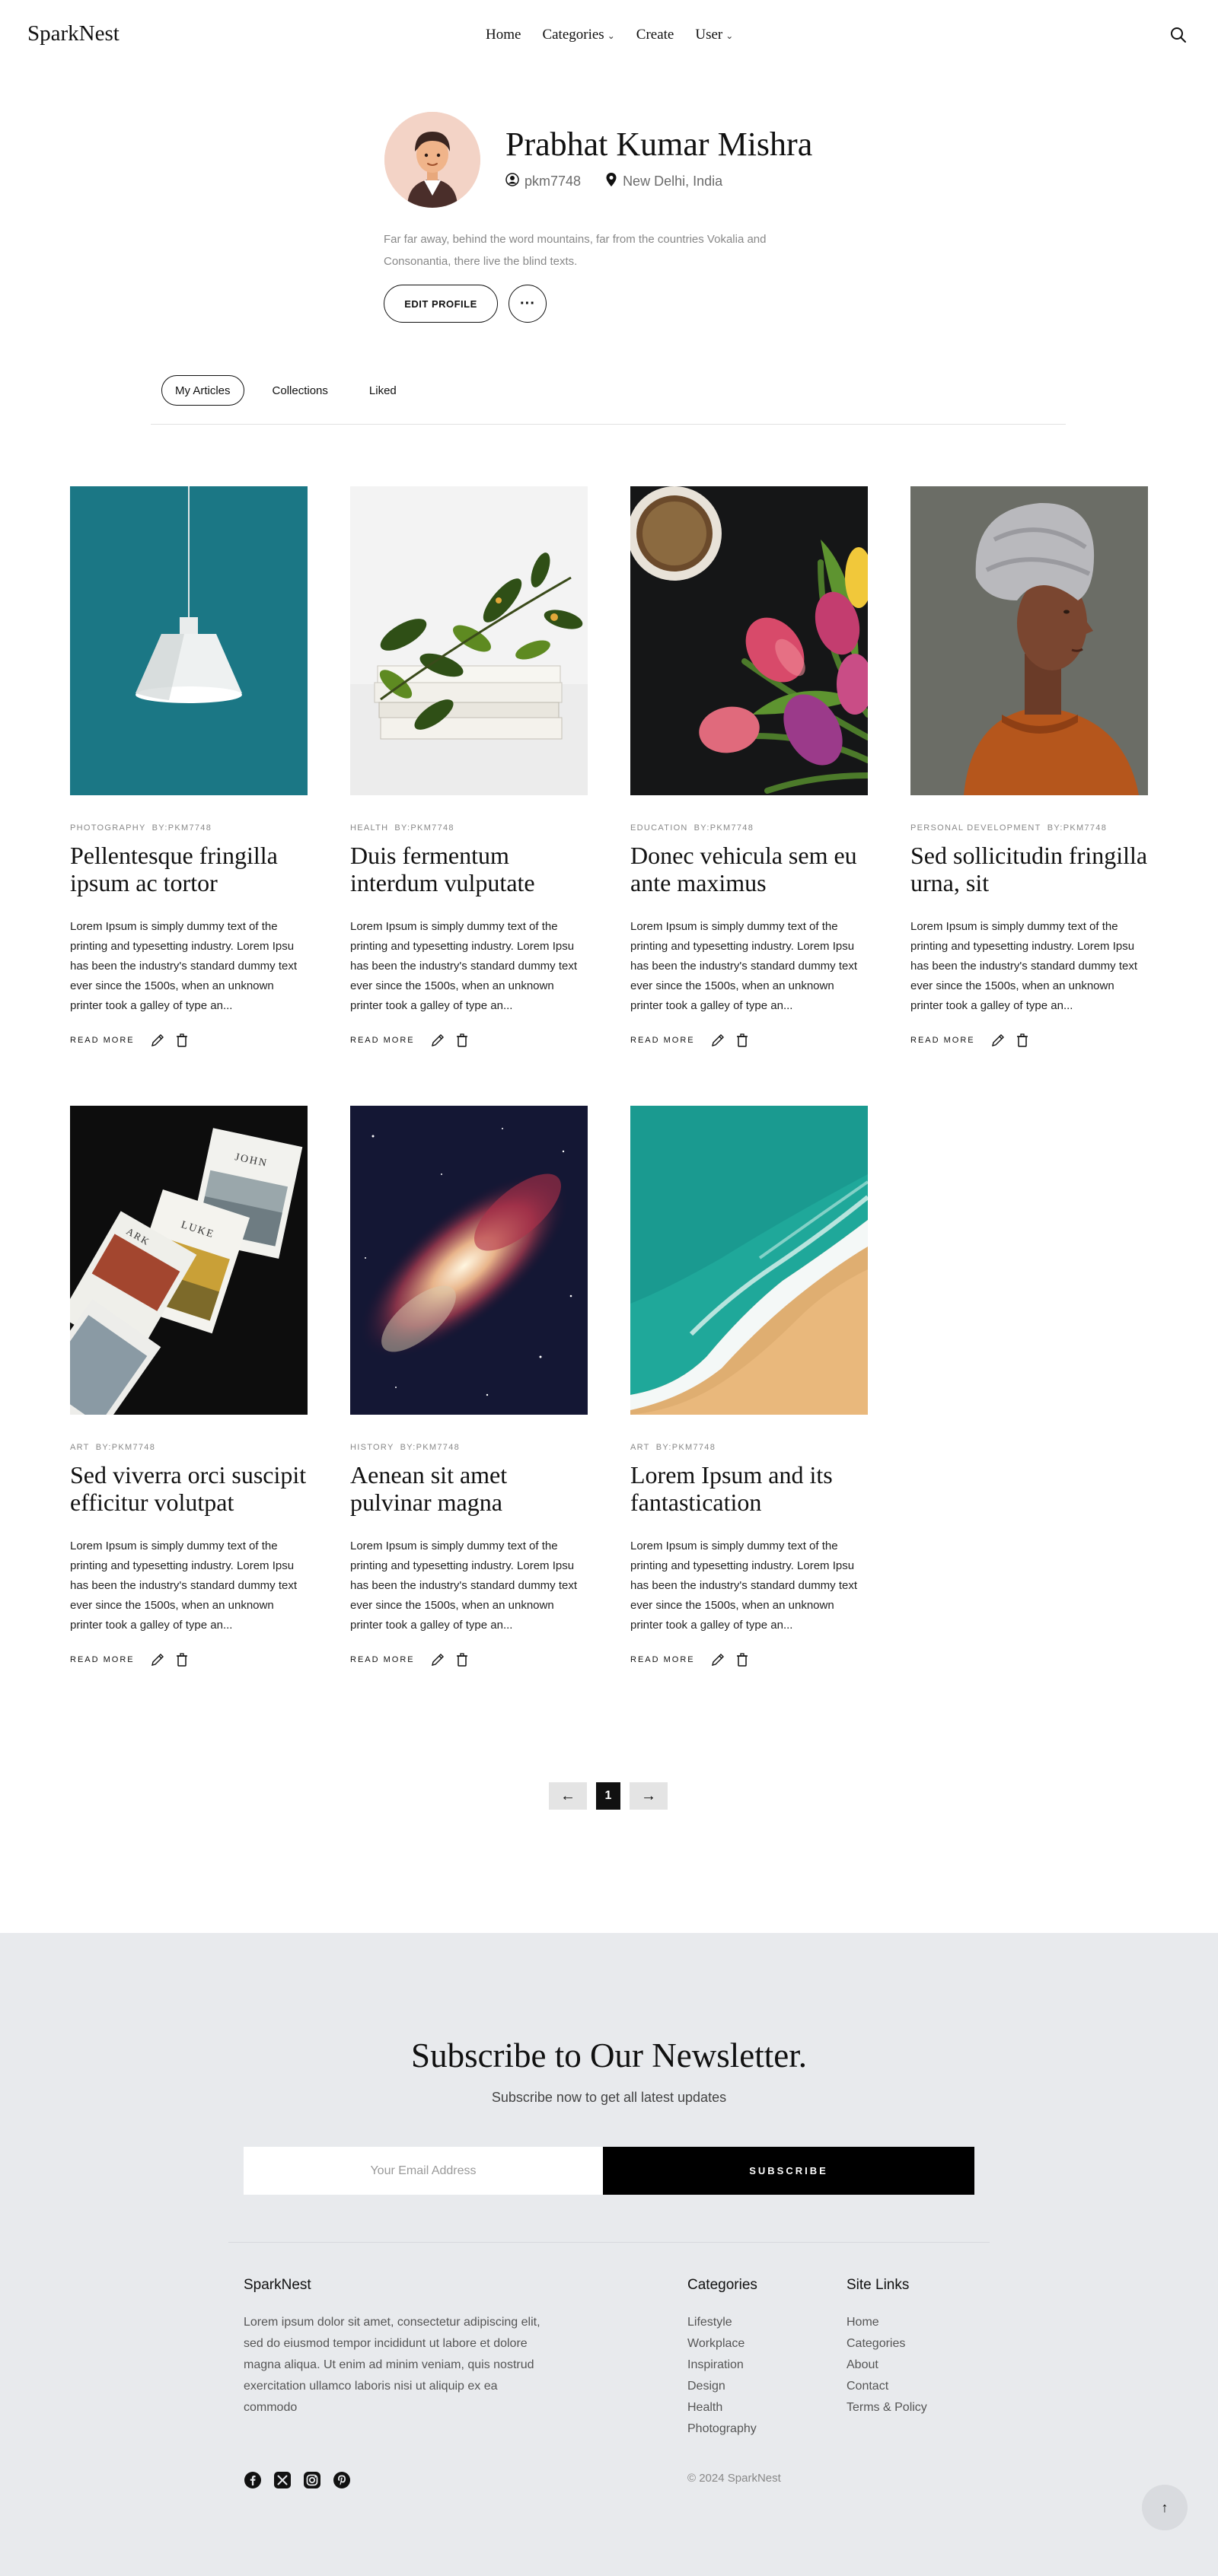 The width and height of the screenshot is (1218, 2576). Describe the element at coordinates (729, 35) in the screenshot. I see `chevron-down-icon: ⌄` at that location.